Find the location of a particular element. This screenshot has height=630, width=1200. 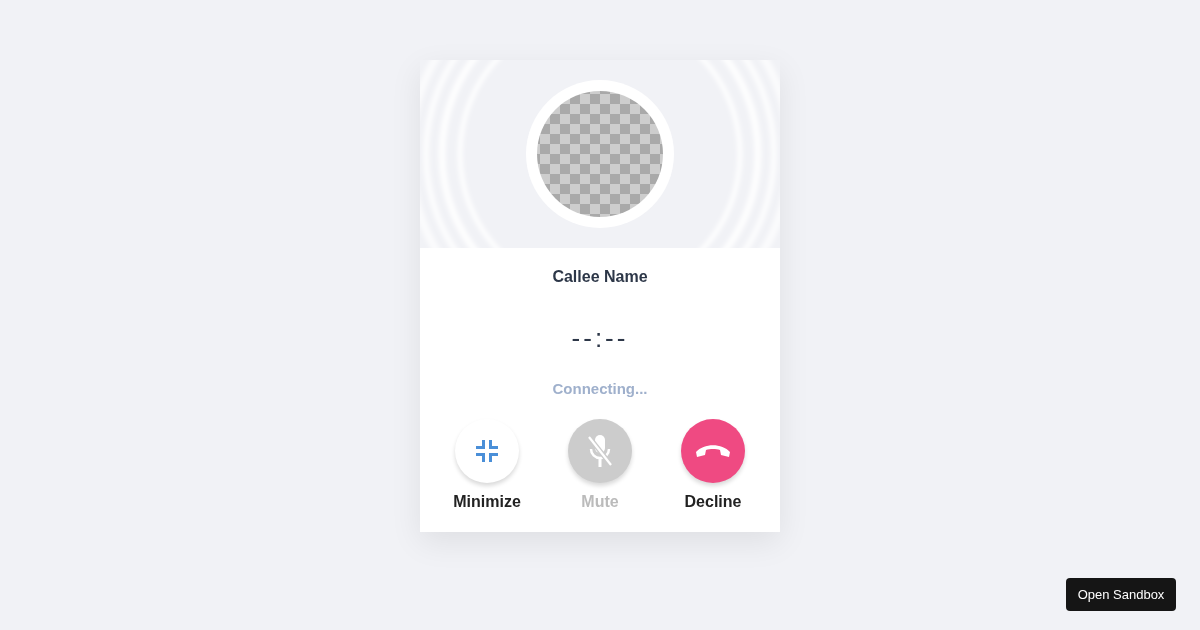

call-timer: --:-- is located at coordinates (600, 338).